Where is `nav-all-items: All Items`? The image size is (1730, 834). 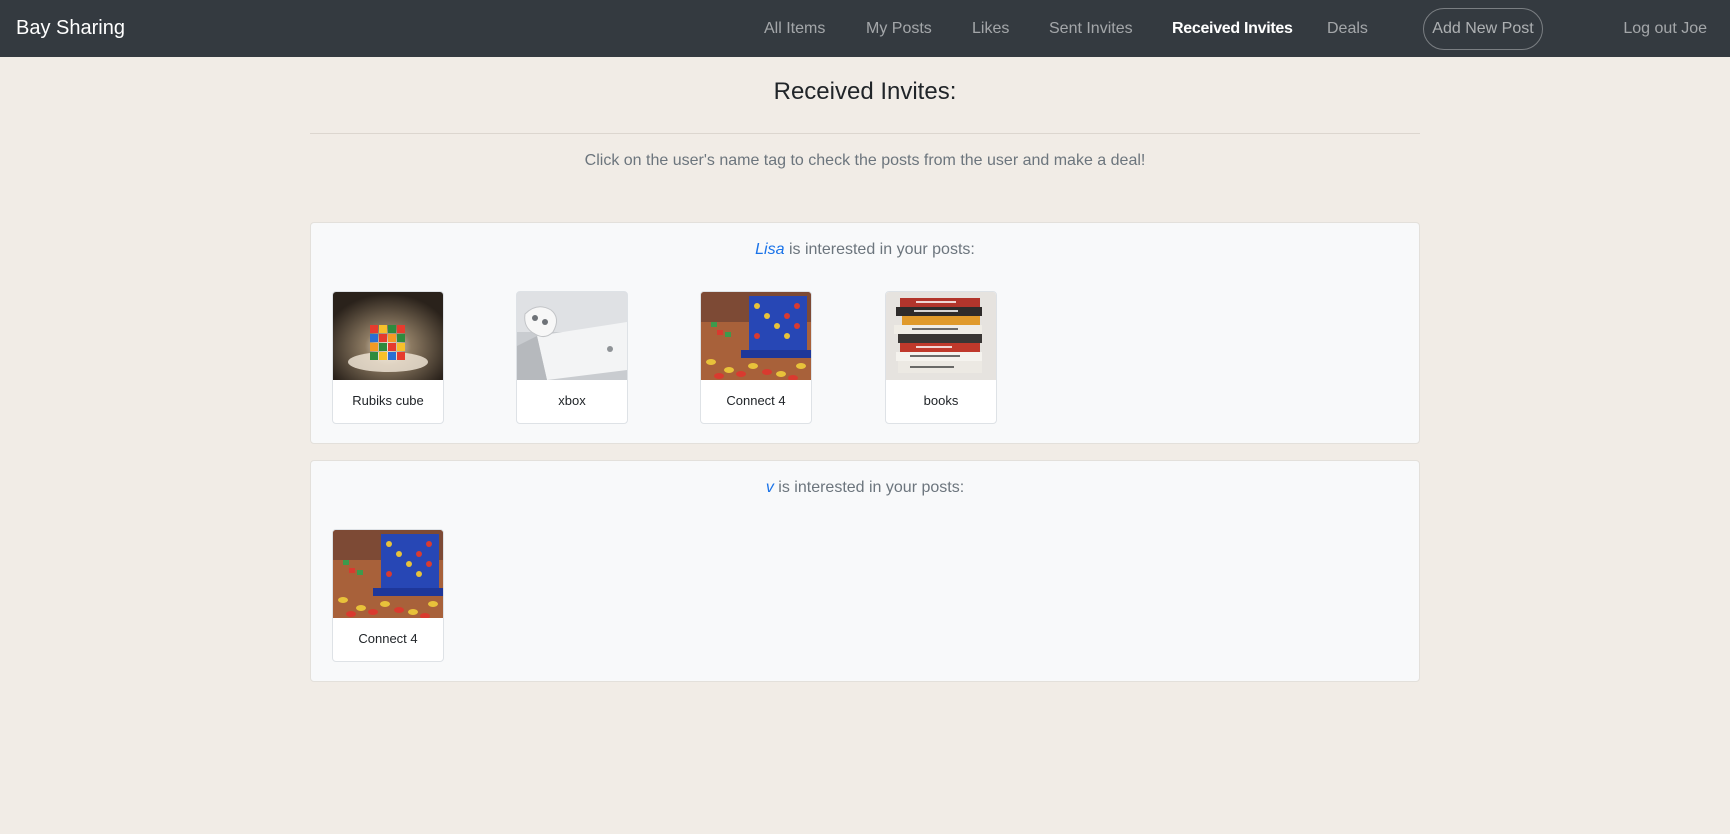
nav-all-items: All Items is located at coordinates (794, 28).